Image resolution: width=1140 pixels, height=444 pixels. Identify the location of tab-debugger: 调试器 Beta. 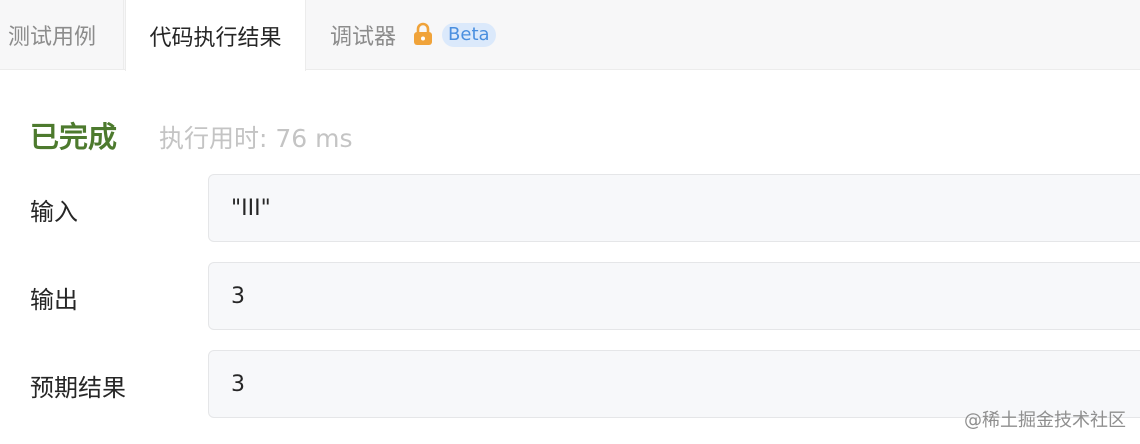
(413, 35).